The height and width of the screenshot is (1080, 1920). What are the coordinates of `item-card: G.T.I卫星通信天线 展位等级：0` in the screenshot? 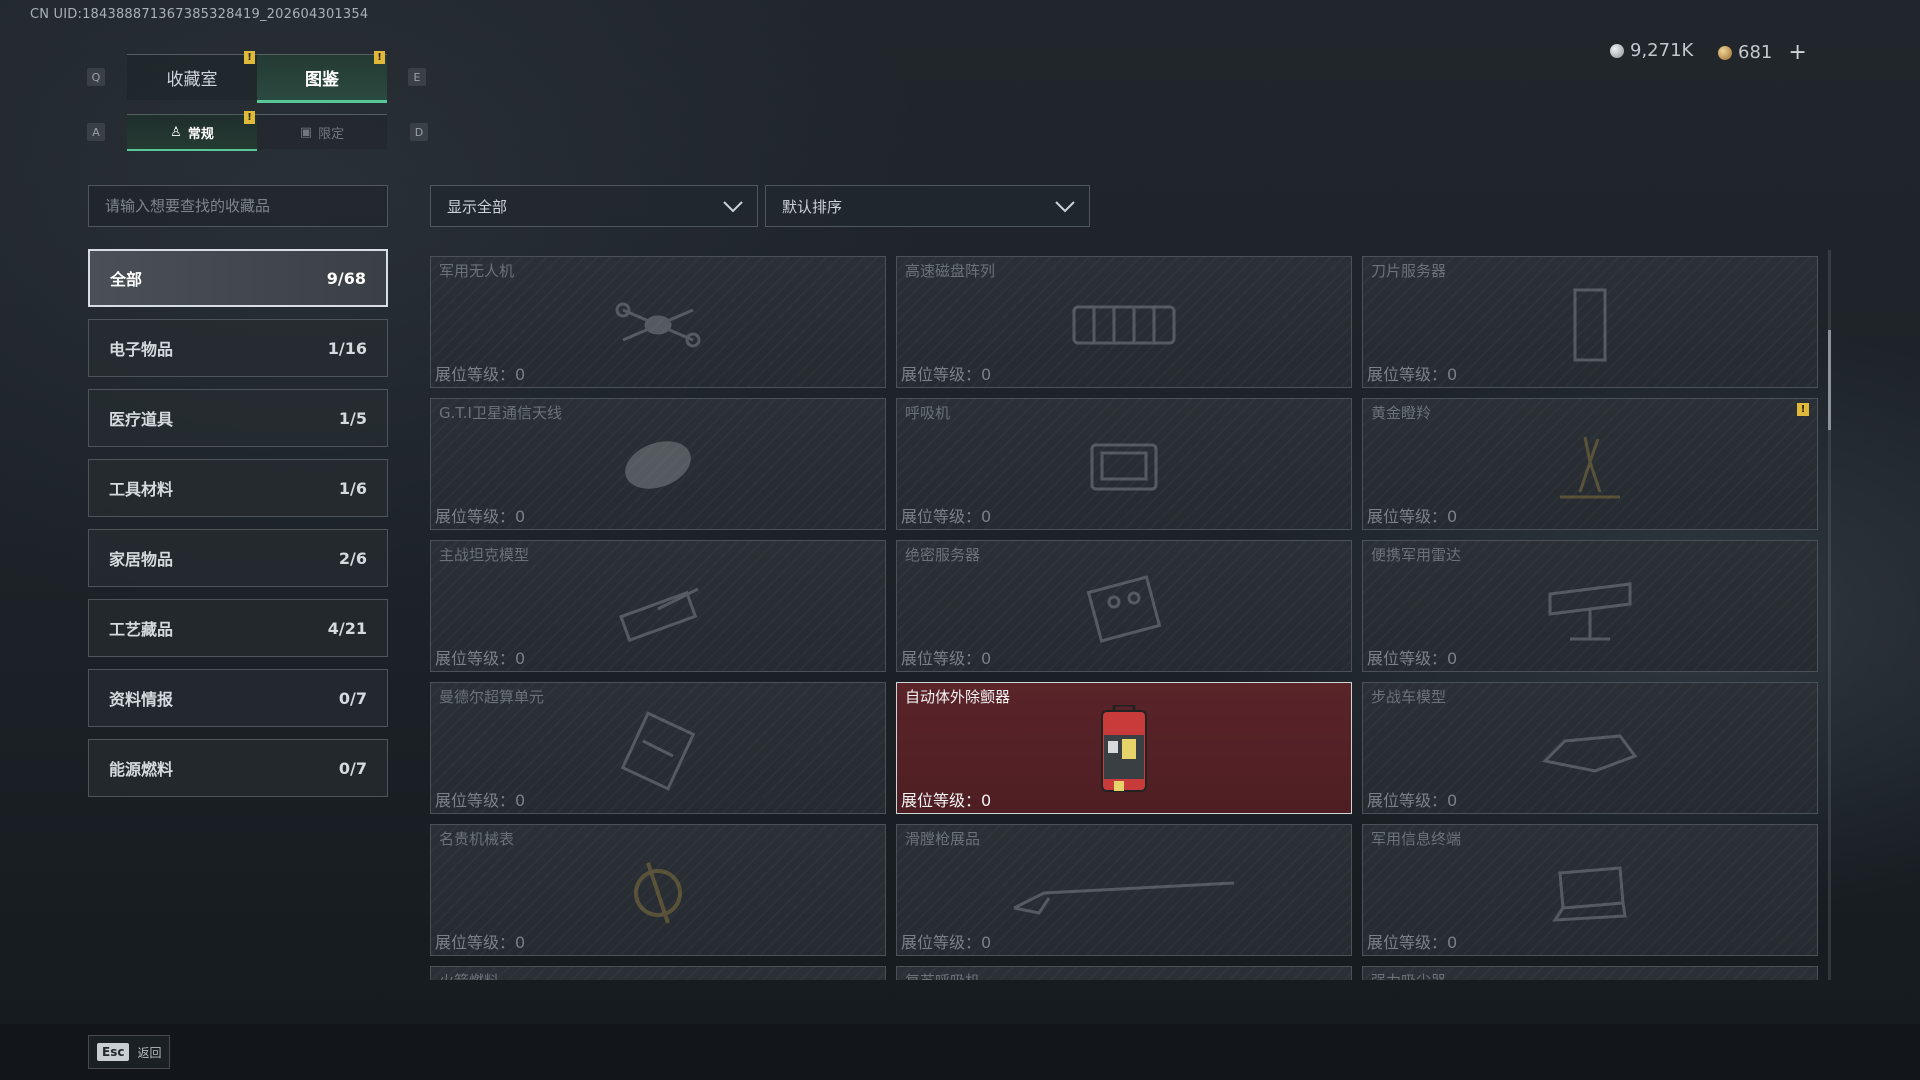 It's located at (658, 464).